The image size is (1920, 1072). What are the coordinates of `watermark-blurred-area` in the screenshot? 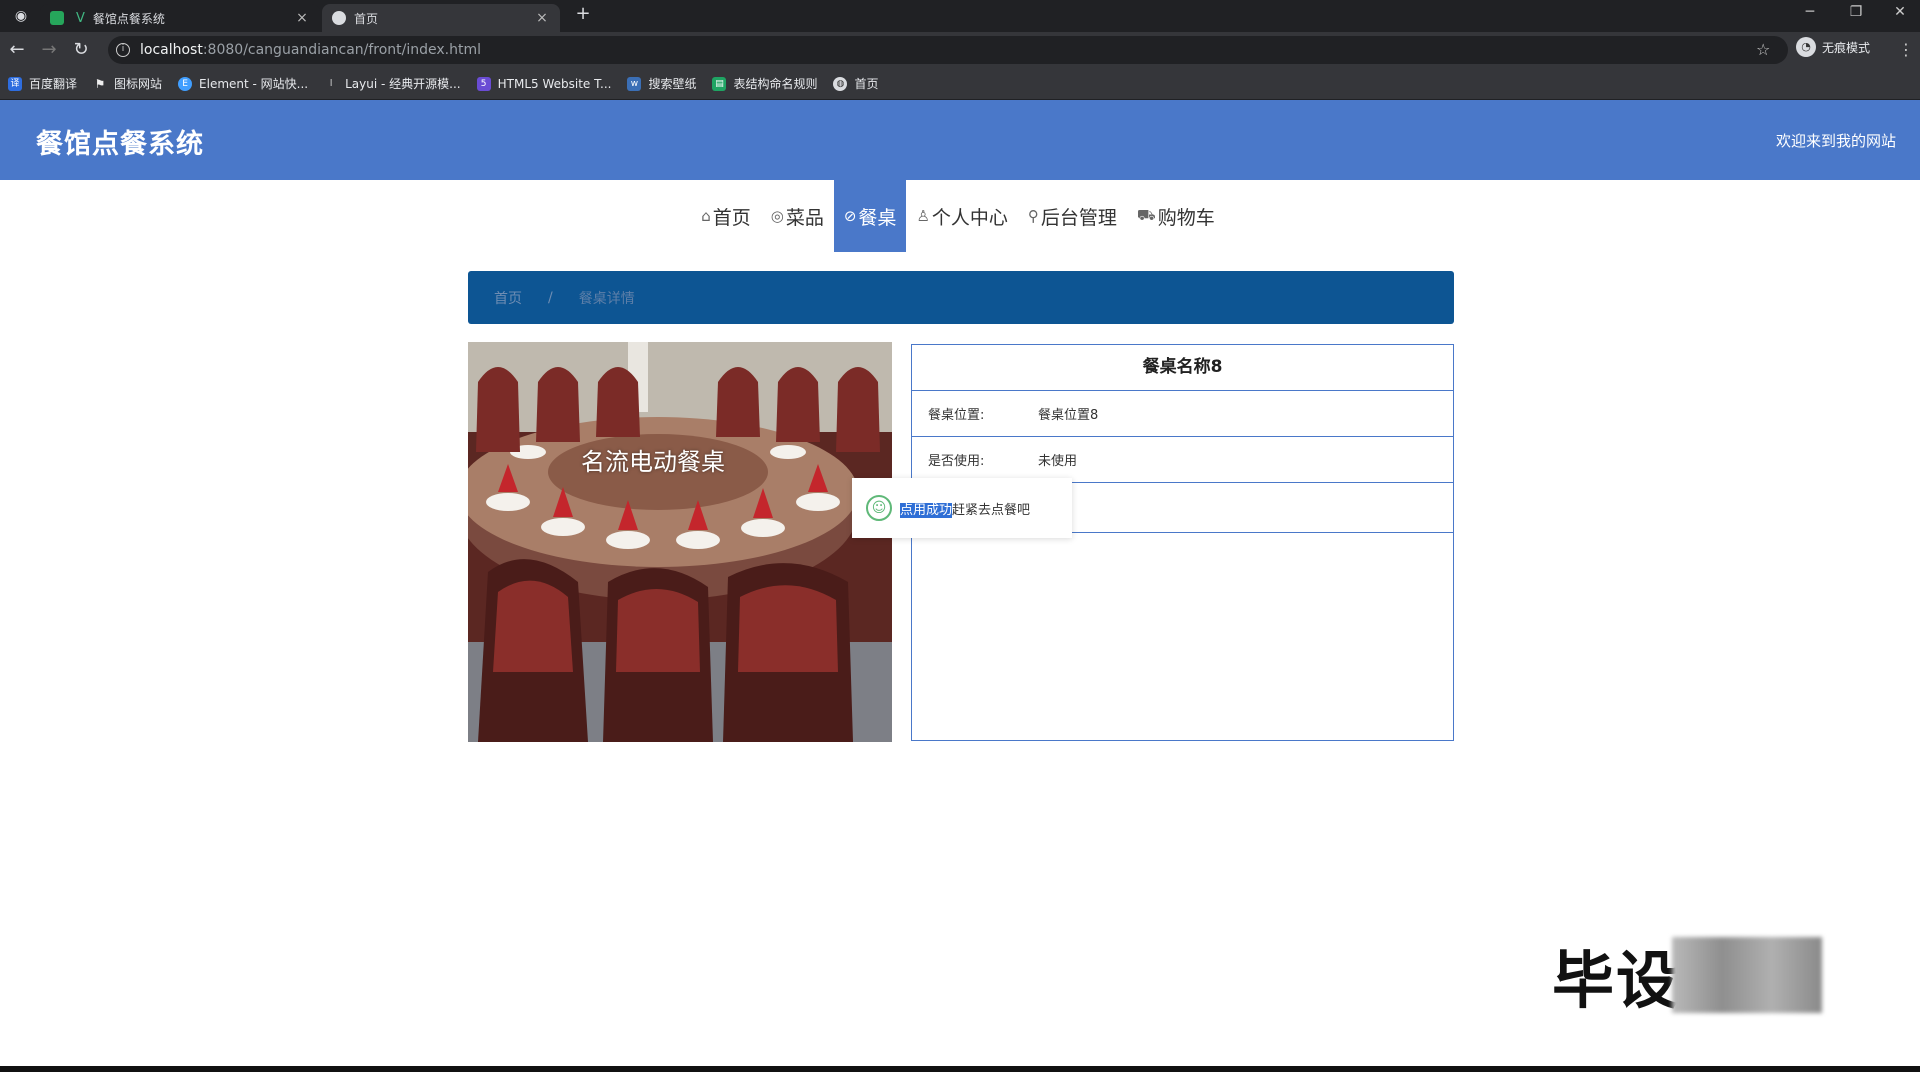 It's located at (1747, 975).